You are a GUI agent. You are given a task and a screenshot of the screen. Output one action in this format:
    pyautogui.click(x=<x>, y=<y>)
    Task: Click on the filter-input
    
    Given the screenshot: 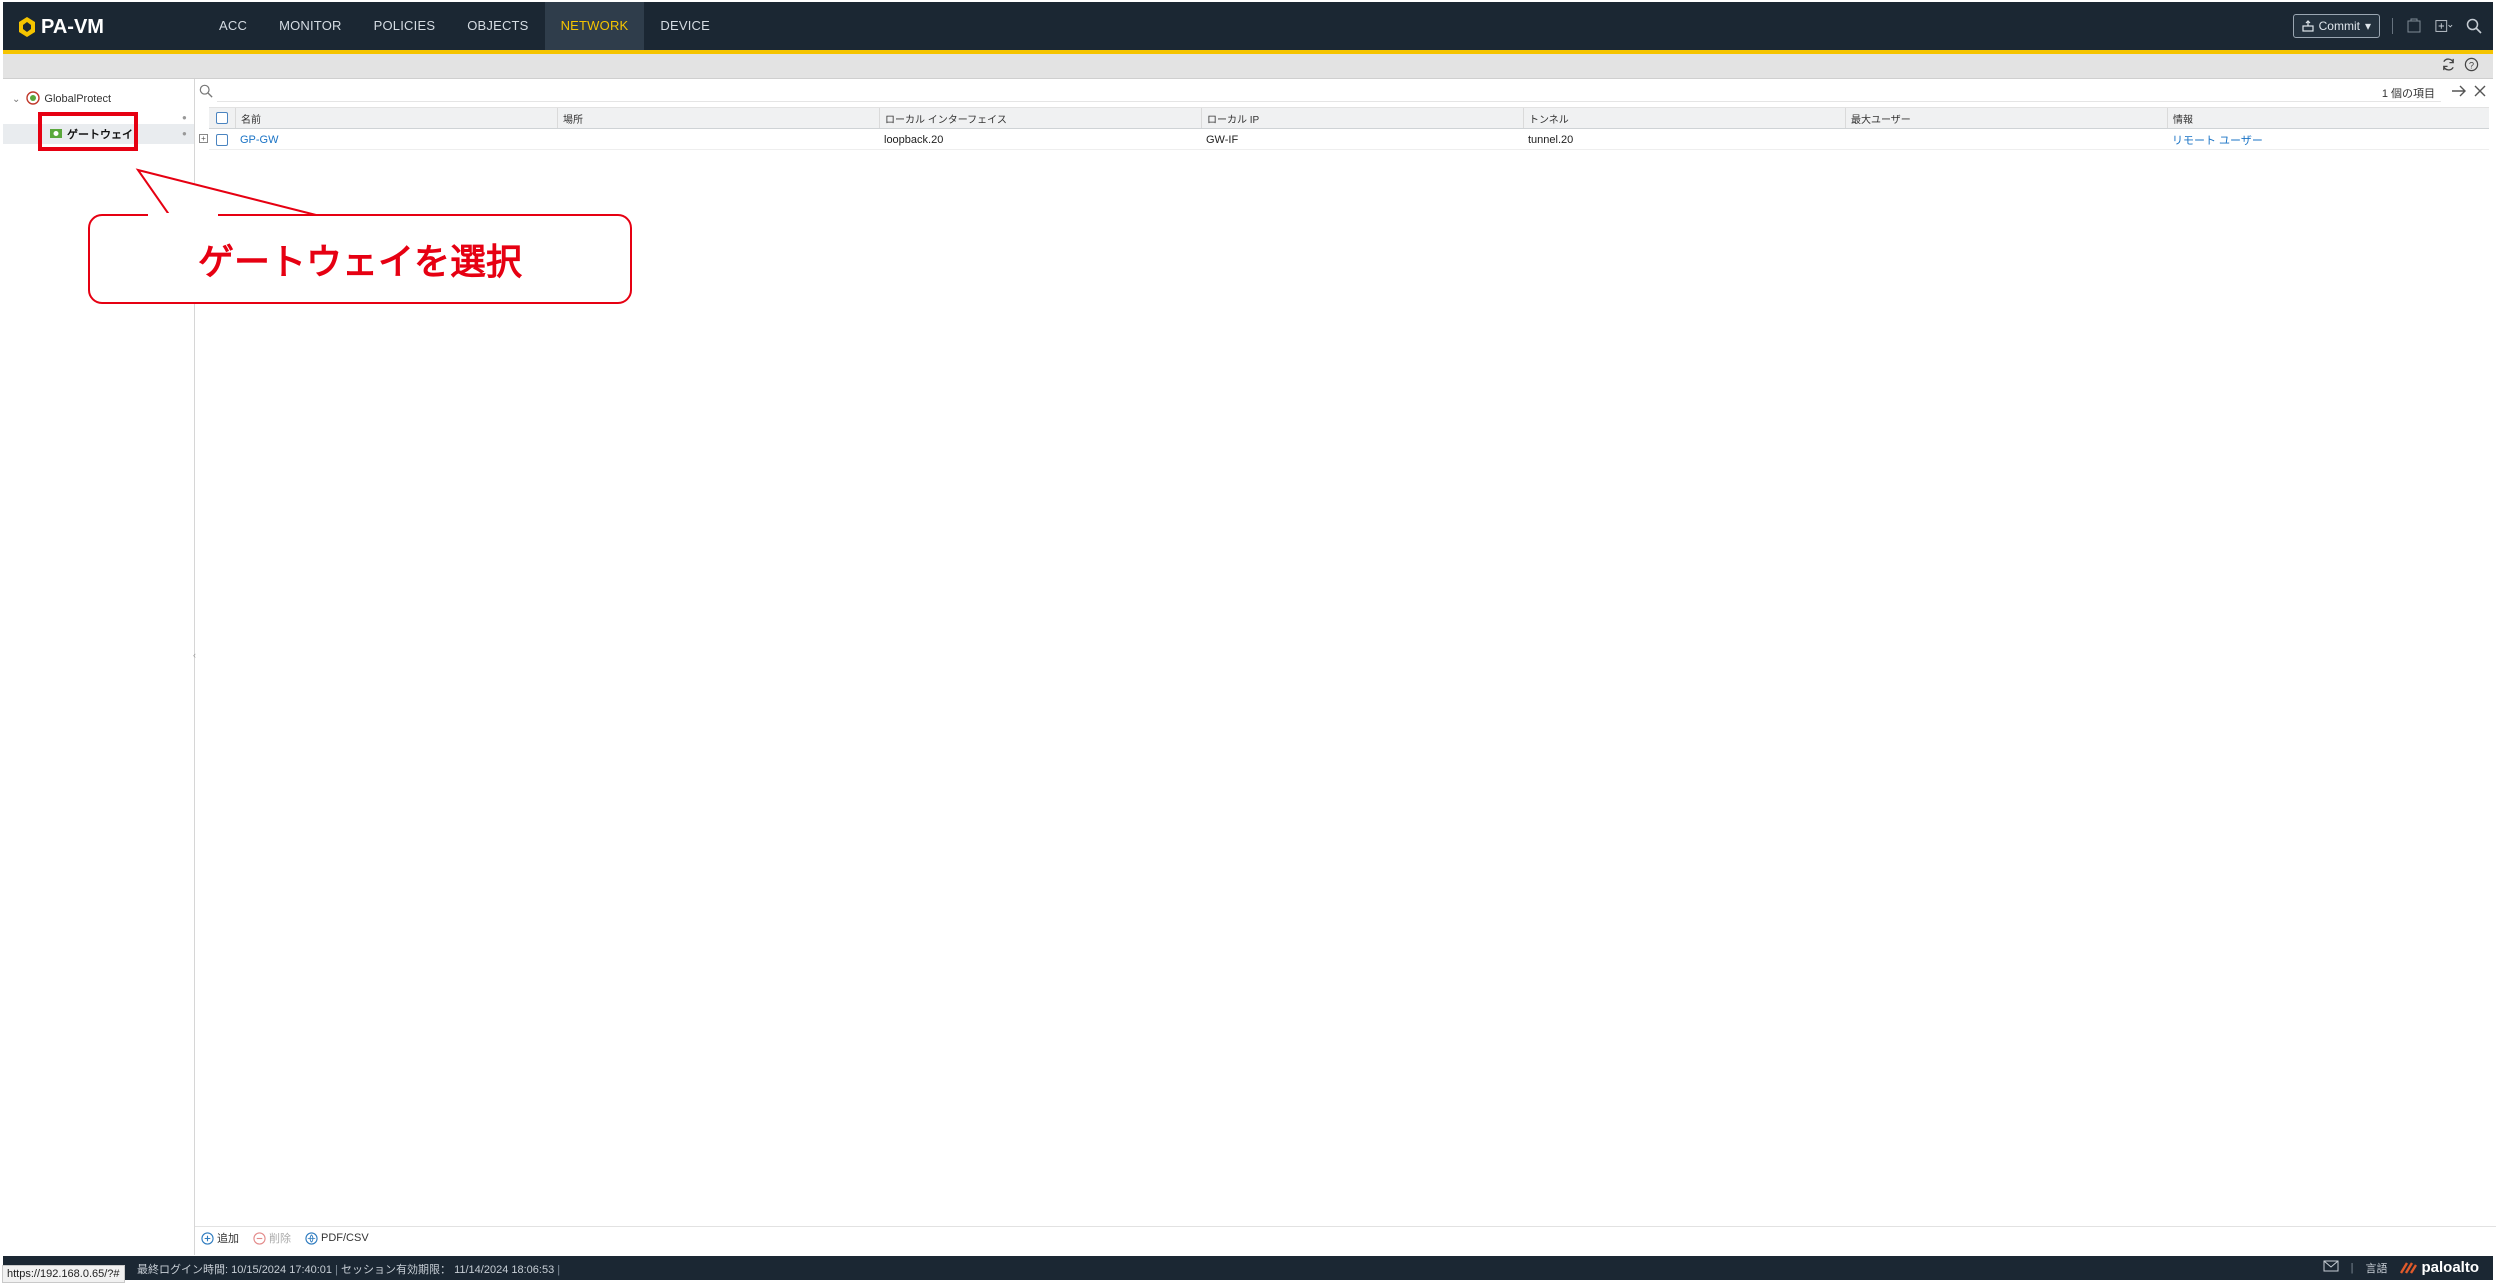 What is the action you would take?
    pyautogui.click(x=1329, y=92)
    